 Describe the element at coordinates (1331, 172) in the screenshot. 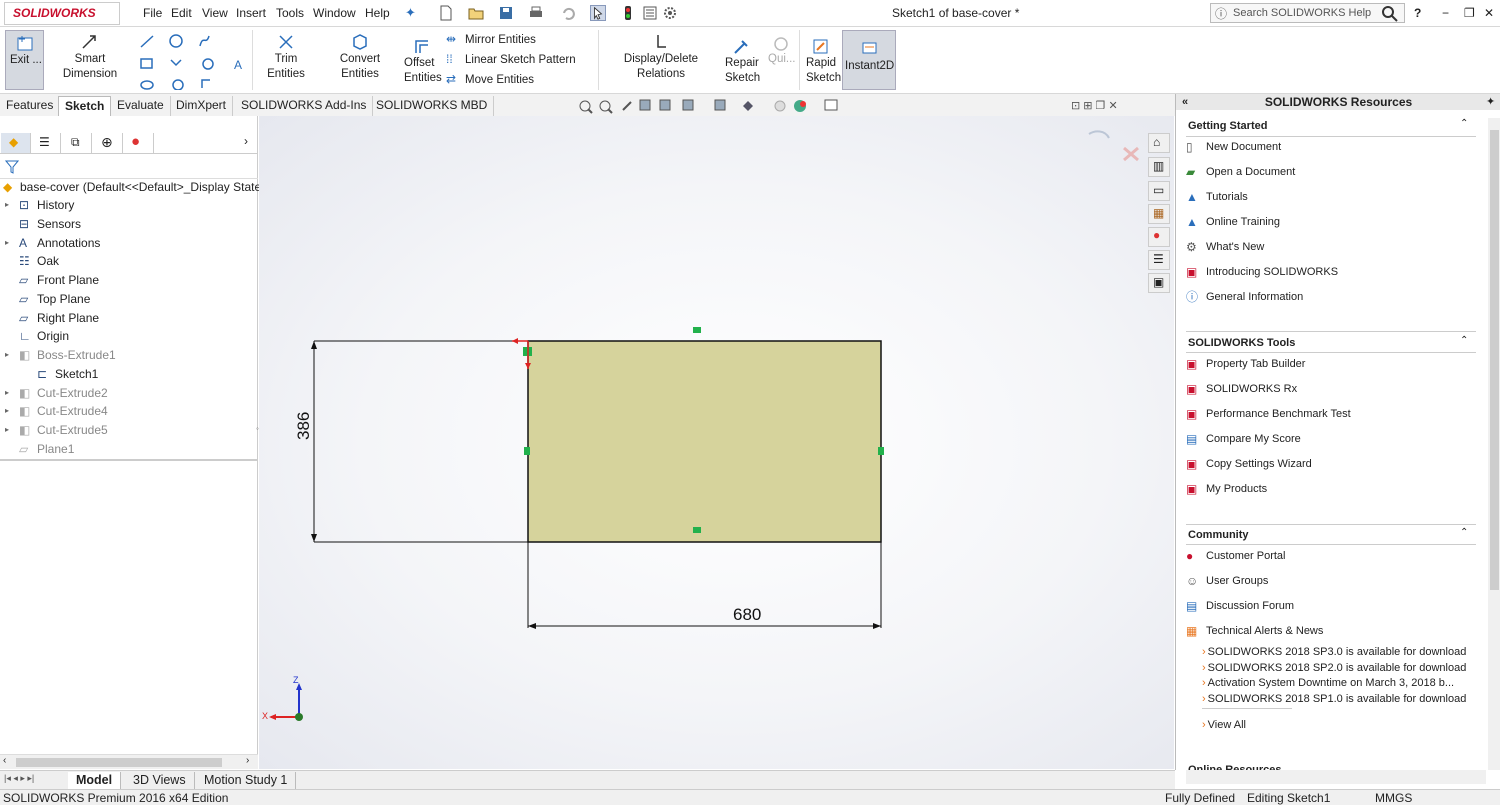

I see `resource-link: ▰ Open a Document` at that location.